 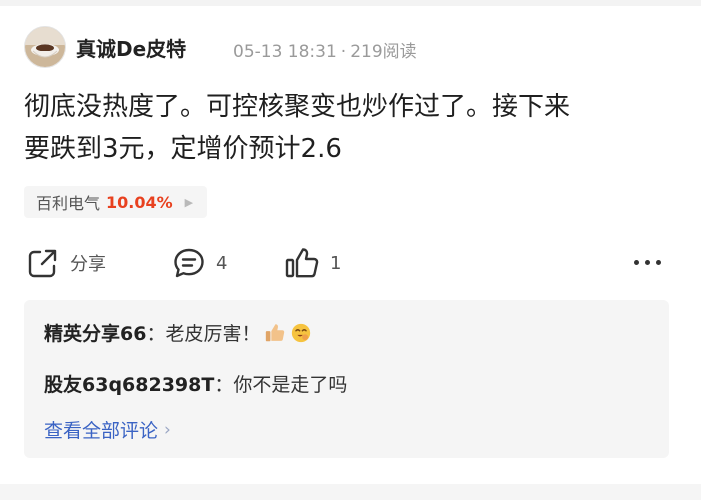 What do you see at coordinates (95, 332) in the screenshot?
I see `comment-user: 精英分享66` at bounding box center [95, 332].